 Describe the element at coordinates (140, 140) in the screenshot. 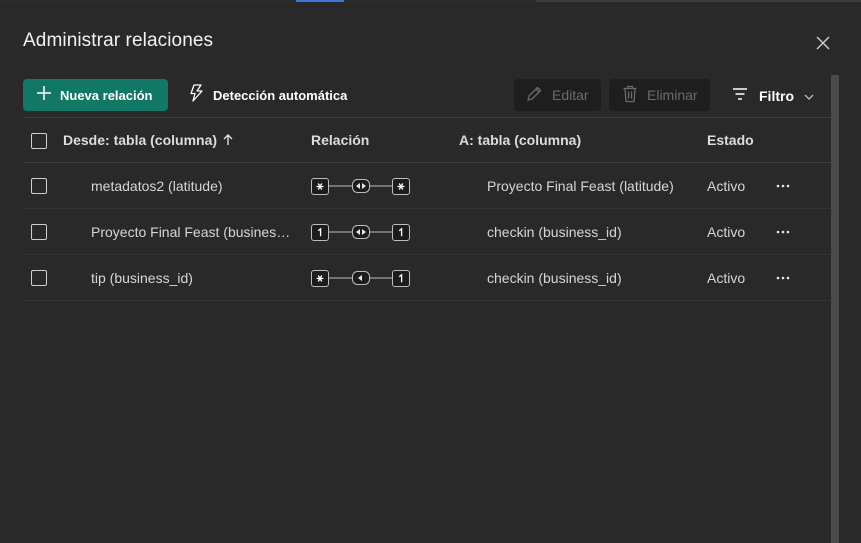

I see `column-header-from-label: Desde: tabla (columna)` at that location.